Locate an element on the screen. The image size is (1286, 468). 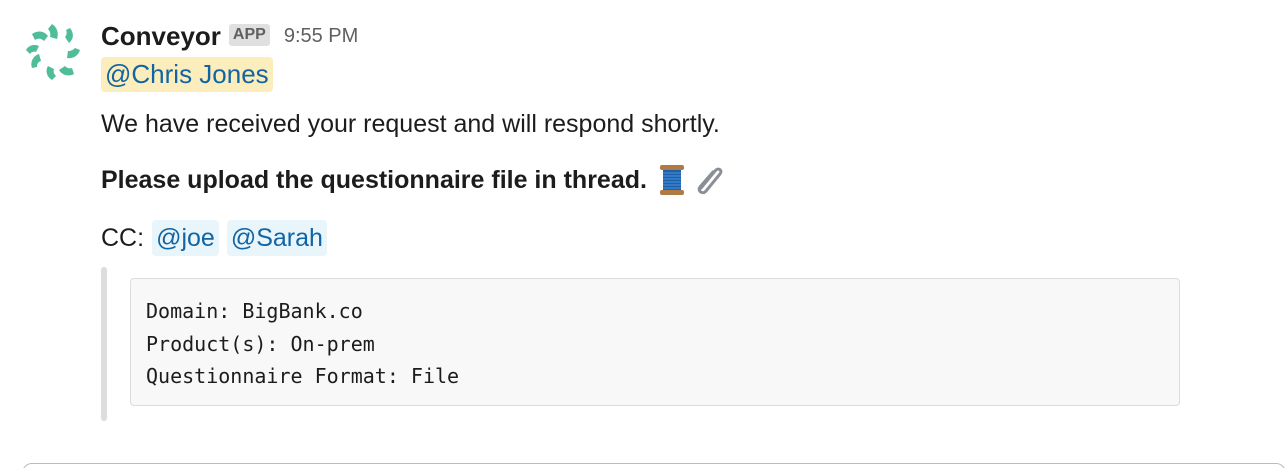
code-line-format: Questionnaire Format: File is located at coordinates (303, 376).